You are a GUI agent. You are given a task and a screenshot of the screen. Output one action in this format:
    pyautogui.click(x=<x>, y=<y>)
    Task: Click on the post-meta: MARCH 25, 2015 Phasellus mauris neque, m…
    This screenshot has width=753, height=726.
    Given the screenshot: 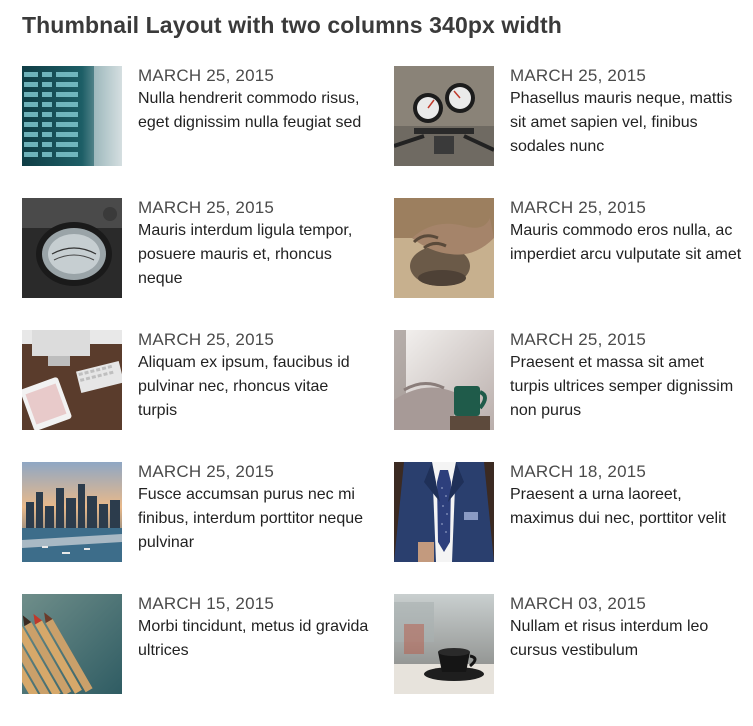 What is the action you would take?
    pyautogui.click(x=626, y=112)
    